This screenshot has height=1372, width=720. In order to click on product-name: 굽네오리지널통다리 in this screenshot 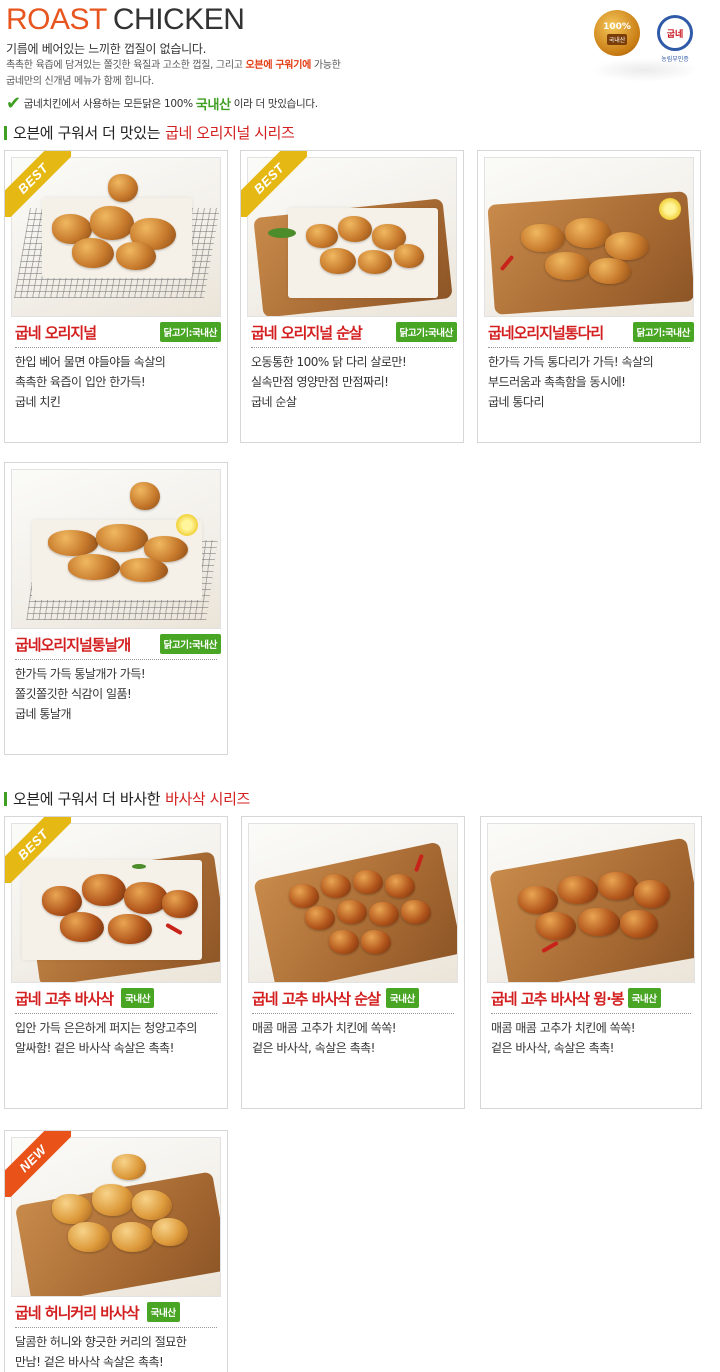, I will do `click(546, 332)`.